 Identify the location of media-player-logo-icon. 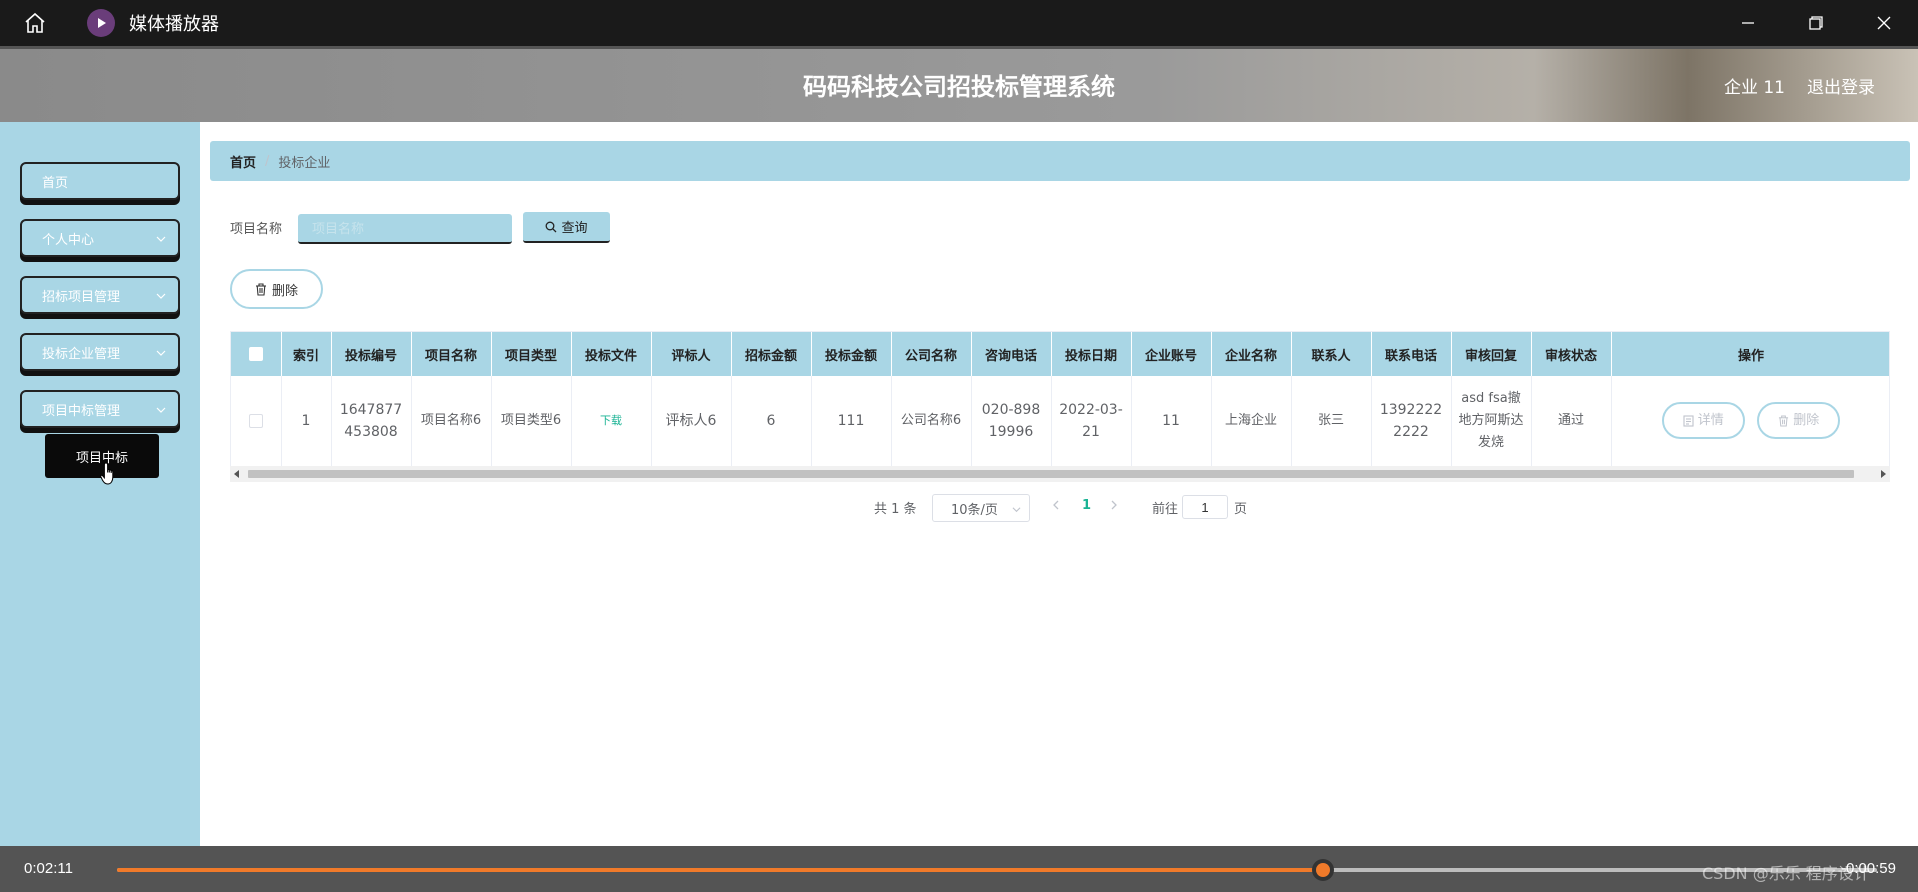
(101, 23).